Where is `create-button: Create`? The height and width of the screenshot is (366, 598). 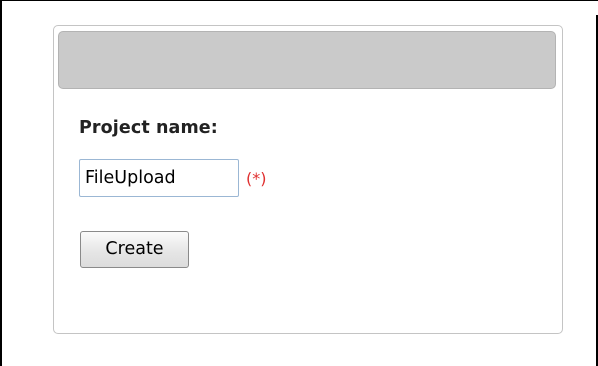
create-button: Create is located at coordinates (134, 249).